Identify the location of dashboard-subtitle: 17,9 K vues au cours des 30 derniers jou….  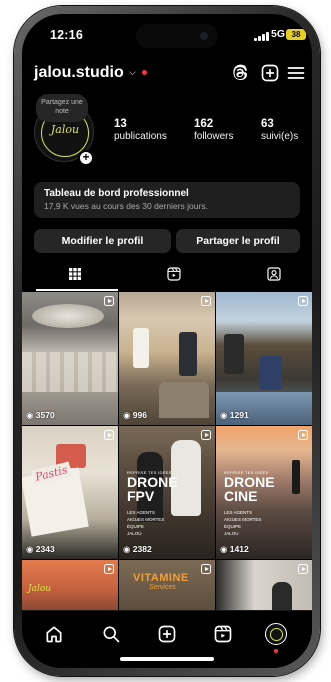
(126, 206).